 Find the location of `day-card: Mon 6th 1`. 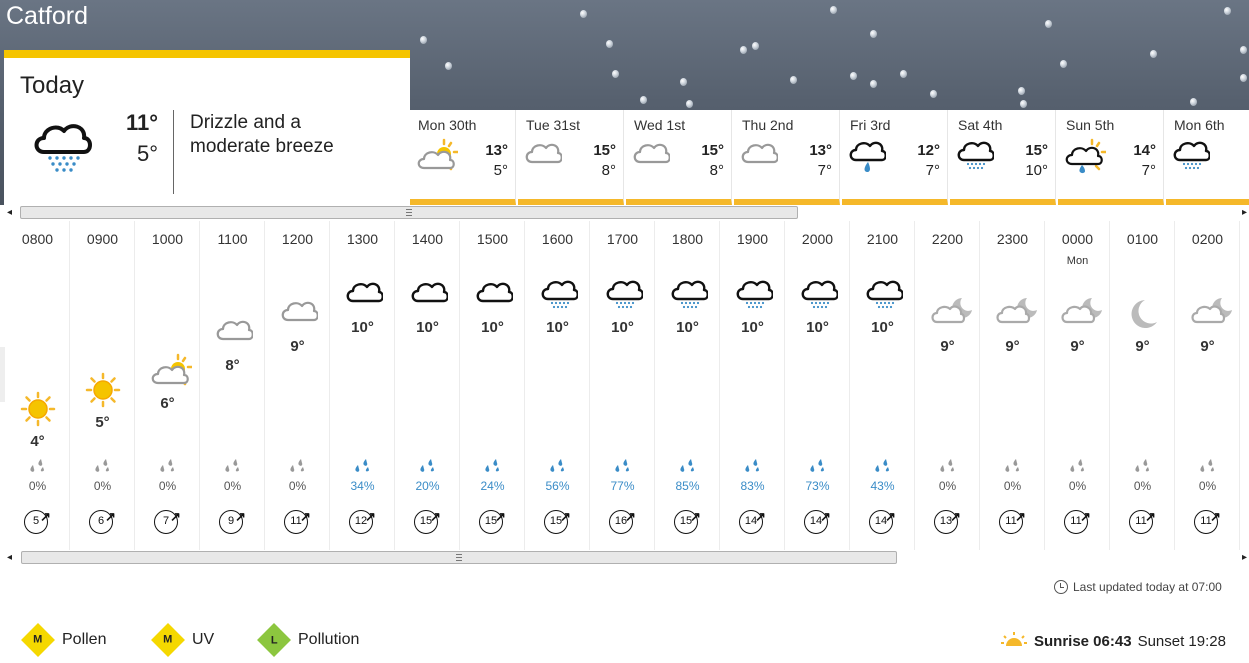

day-card: Mon 6th 1 is located at coordinates (1207, 157).